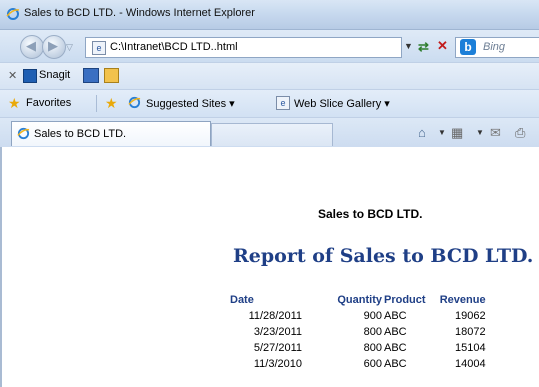  What do you see at coordinates (457, 133) in the screenshot?
I see `feeds-icon: ▦` at bounding box center [457, 133].